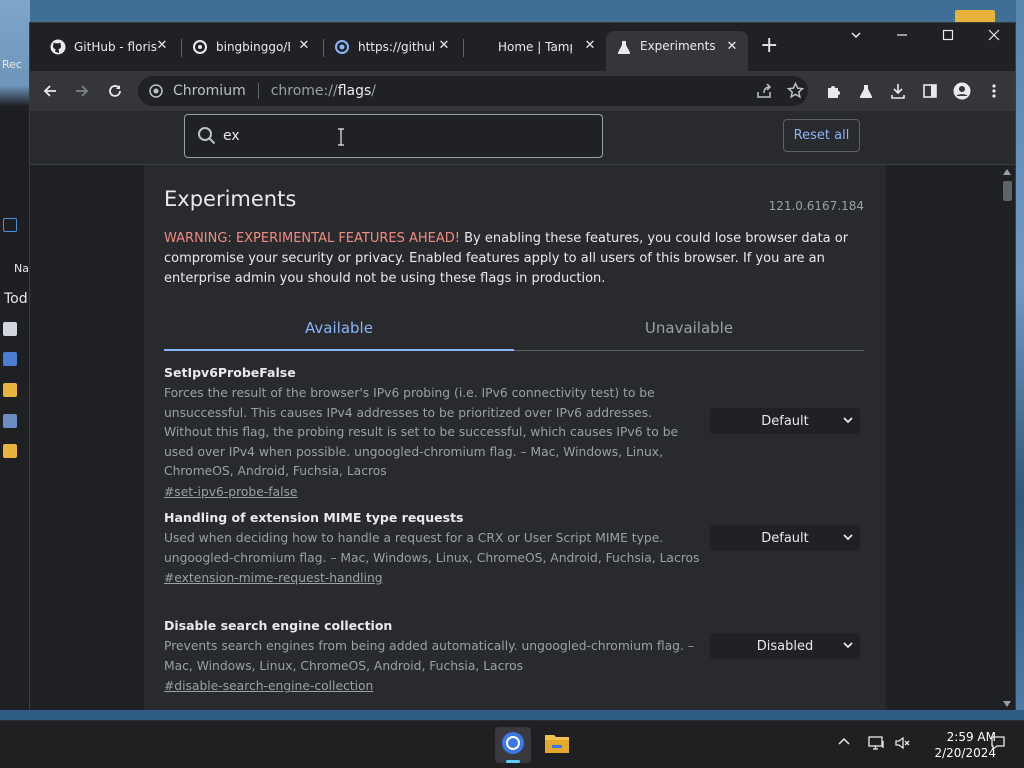 Image resolution: width=1024 pixels, height=768 pixels. I want to click on minimize-icon, so click(902, 37).